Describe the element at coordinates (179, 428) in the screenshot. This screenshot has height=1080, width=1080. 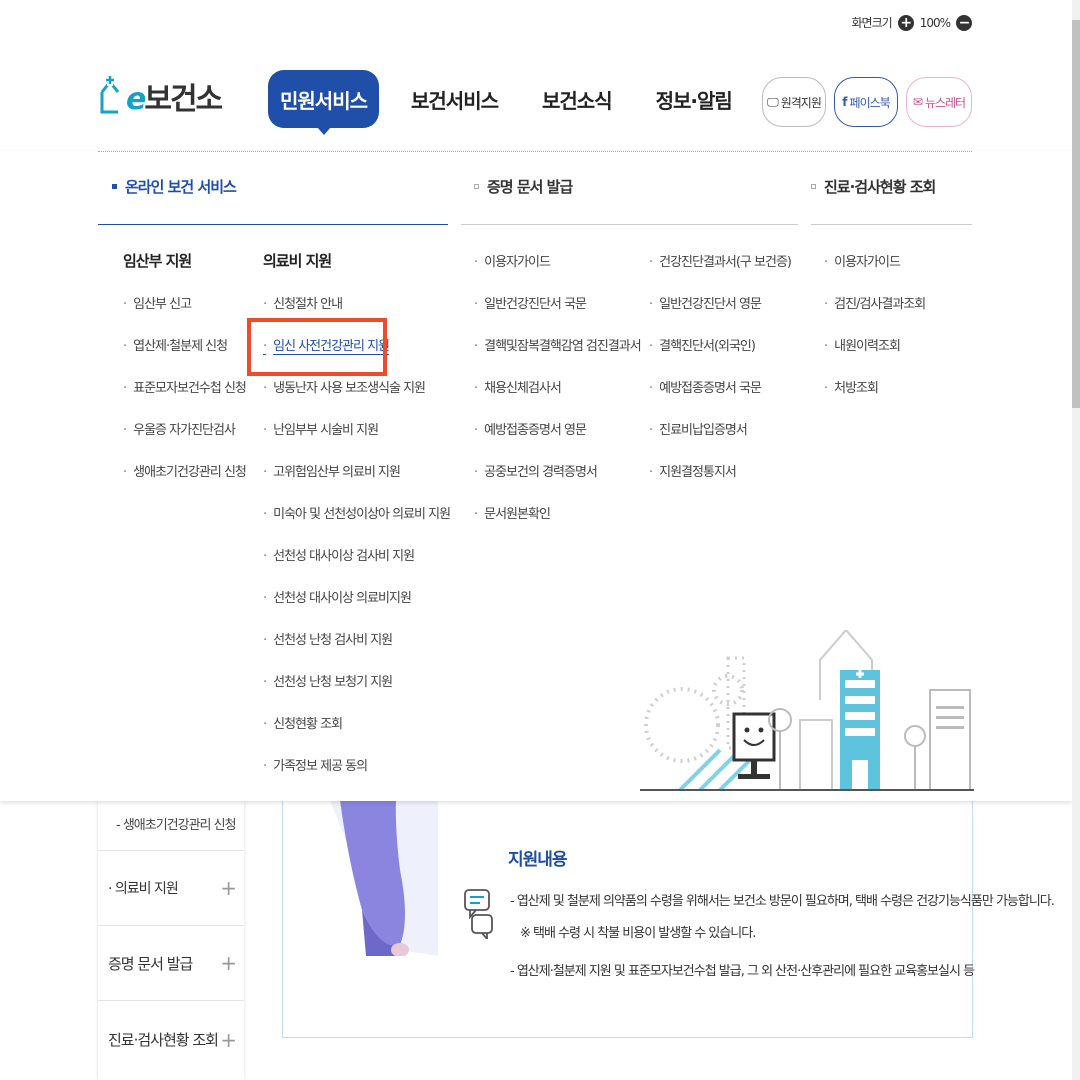
I see `menu-item: 우울증 자가진단검사` at that location.